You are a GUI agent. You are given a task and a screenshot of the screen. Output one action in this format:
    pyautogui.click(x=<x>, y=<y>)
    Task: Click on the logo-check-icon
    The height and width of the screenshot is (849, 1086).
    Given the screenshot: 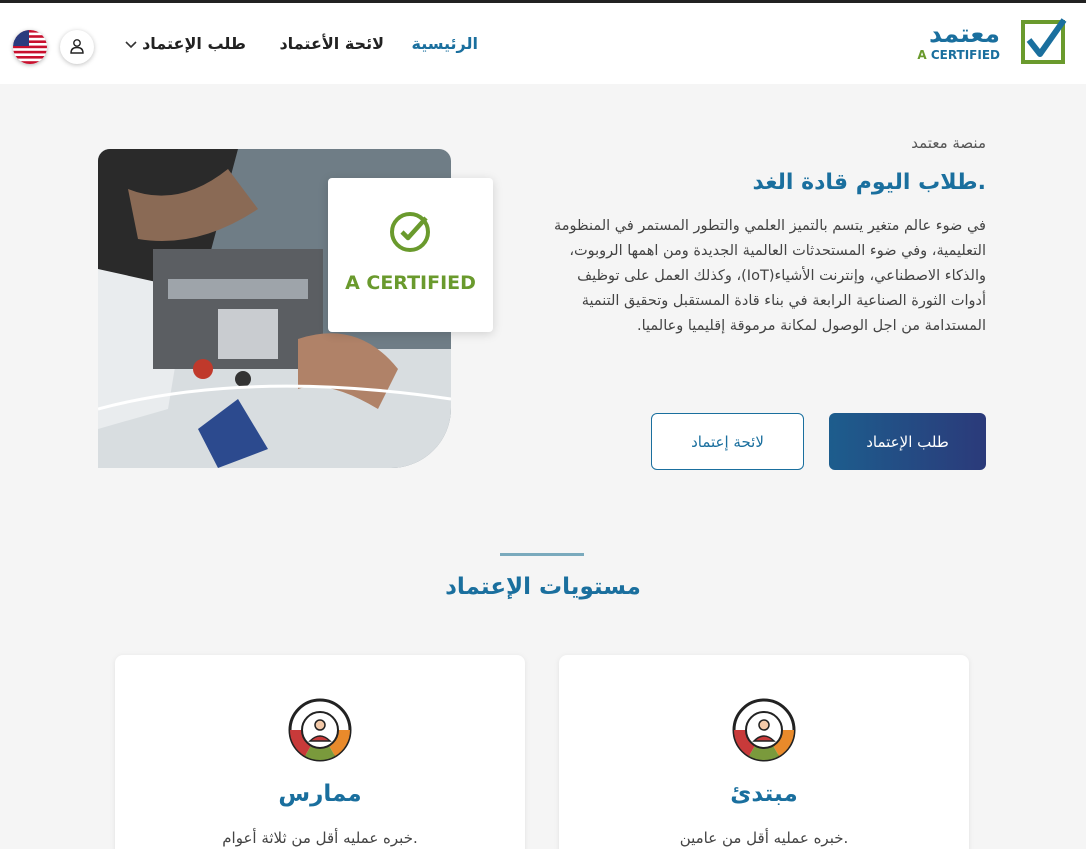 What is the action you would take?
    pyautogui.click(x=1044, y=41)
    